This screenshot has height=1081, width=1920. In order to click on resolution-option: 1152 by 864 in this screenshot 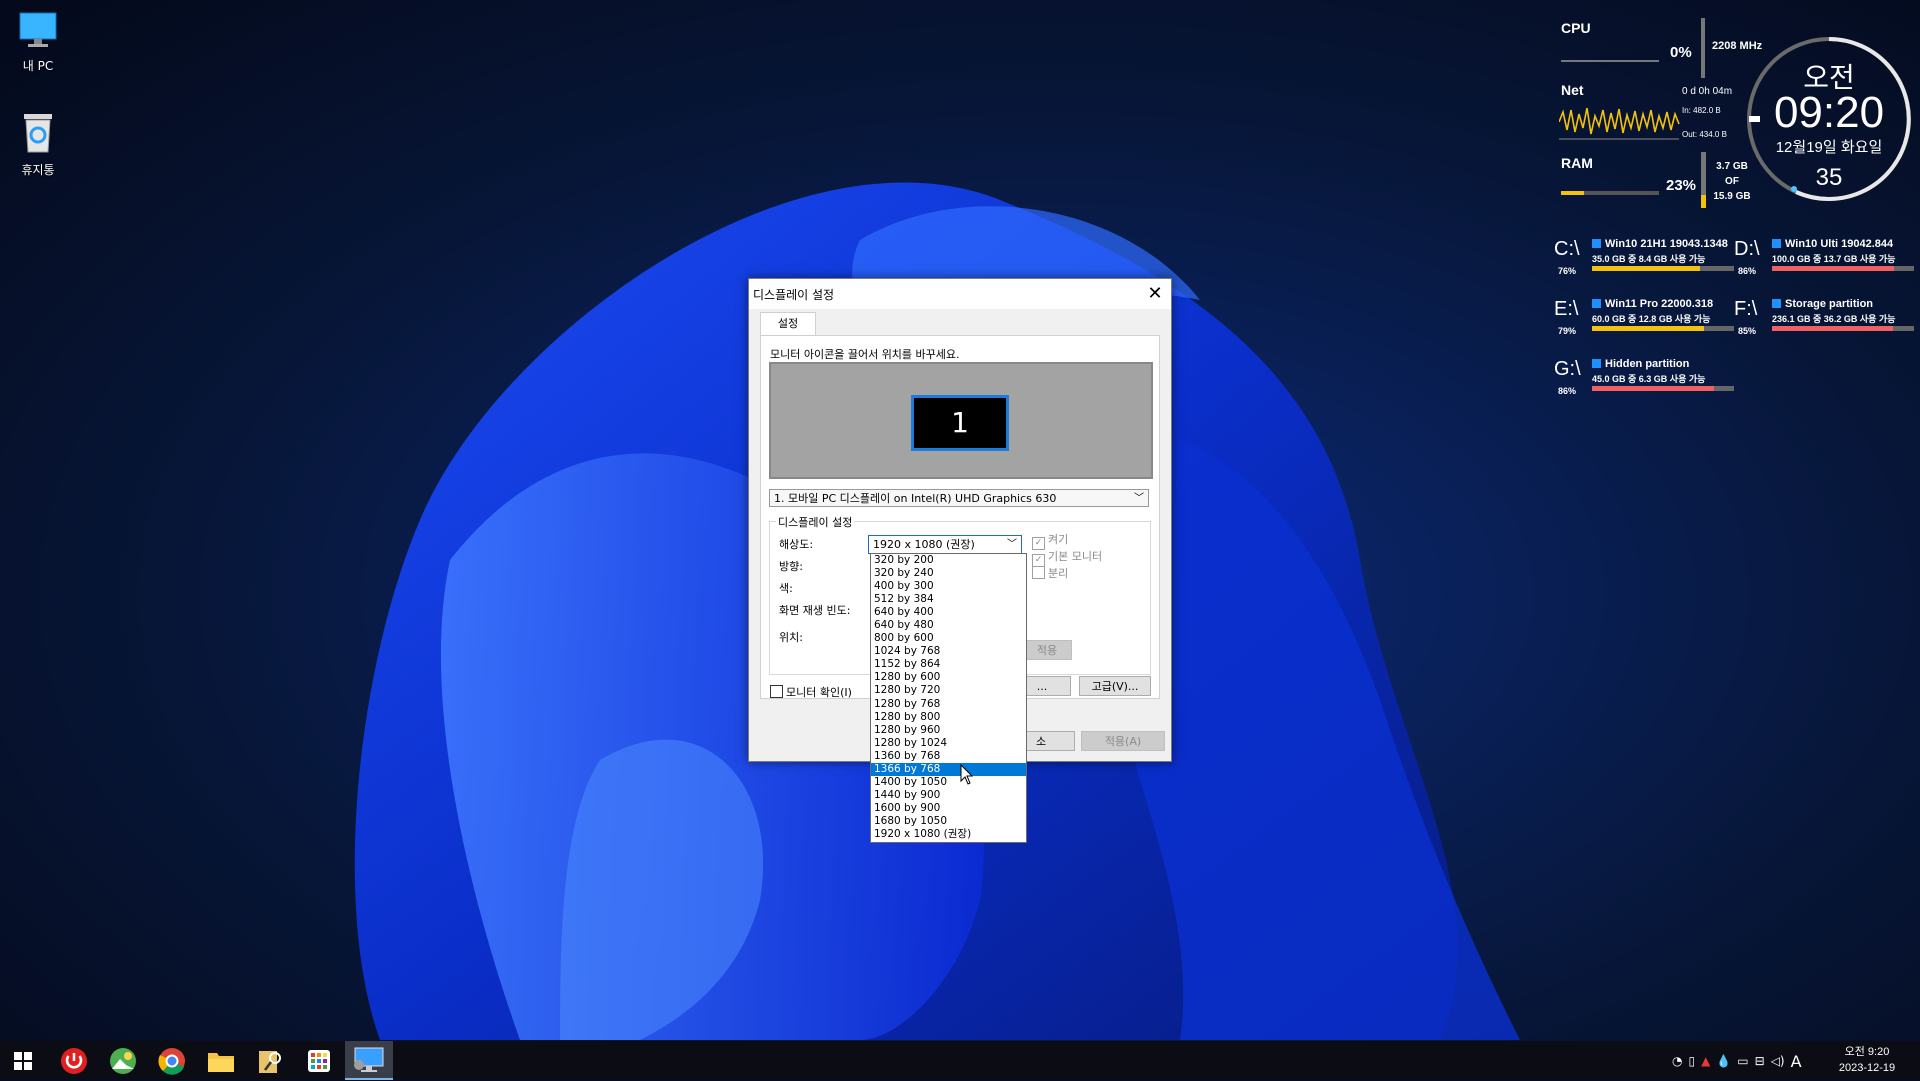, I will do `click(948, 664)`.